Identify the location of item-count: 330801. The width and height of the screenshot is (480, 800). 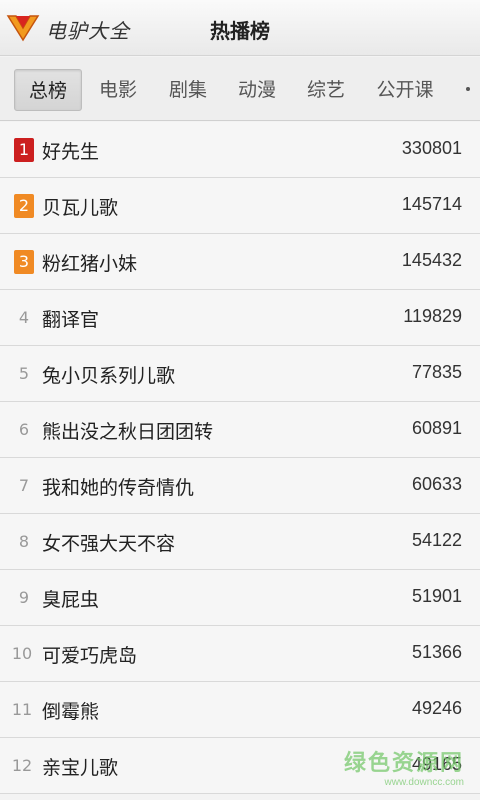
(431, 148).